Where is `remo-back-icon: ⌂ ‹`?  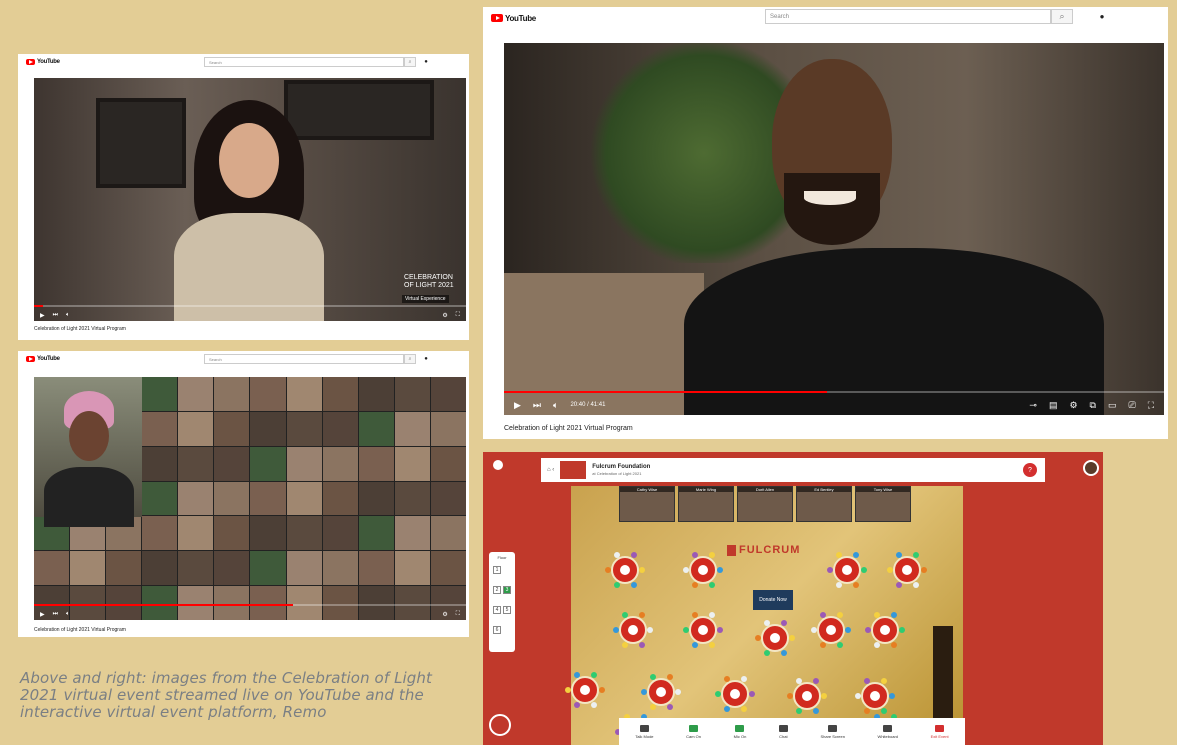
remo-back-icon: ⌂ ‹ is located at coordinates (550, 470).